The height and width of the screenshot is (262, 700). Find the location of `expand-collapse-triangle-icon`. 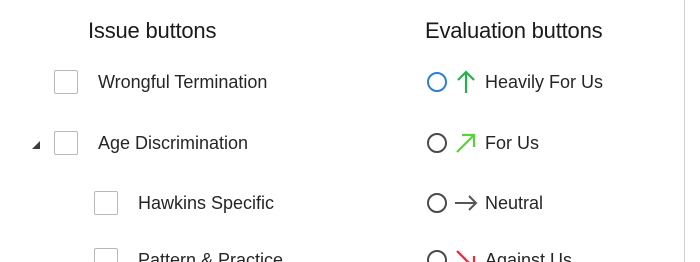

expand-collapse-triangle-icon is located at coordinates (36, 144).